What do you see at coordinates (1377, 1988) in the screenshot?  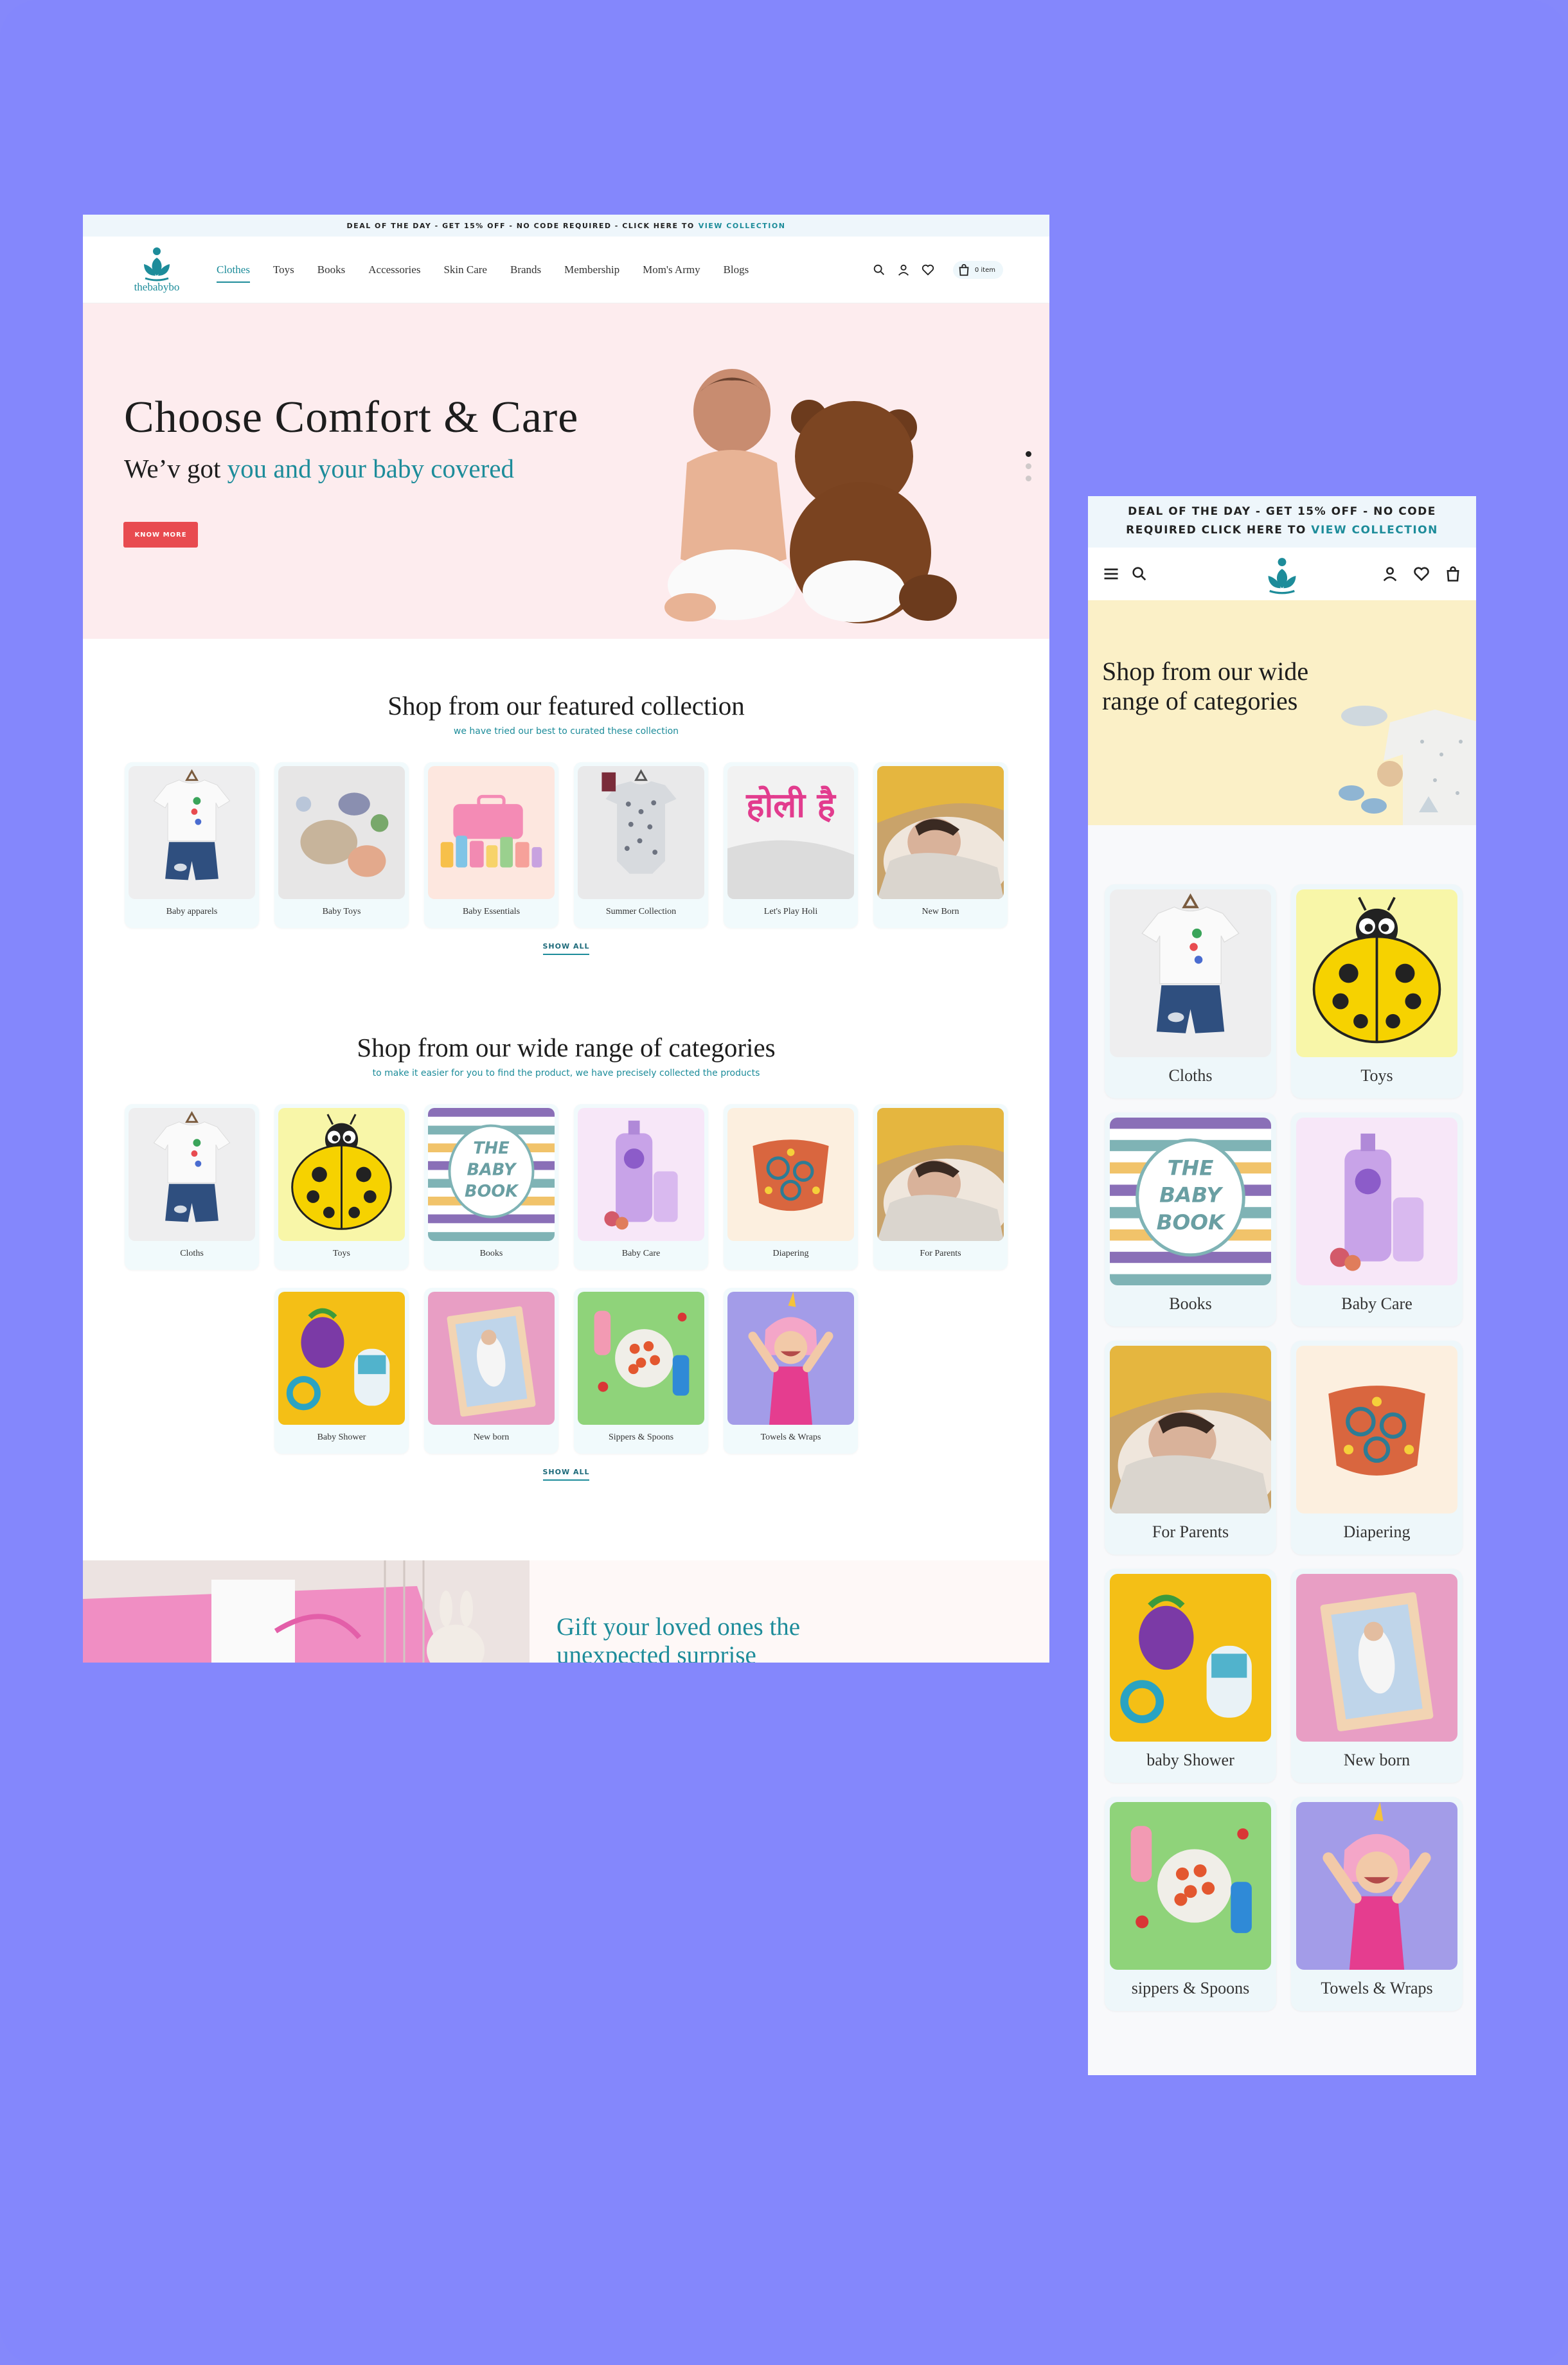 I see `mobile-category-card-label: Towels & Wraps` at bounding box center [1377, 1988].